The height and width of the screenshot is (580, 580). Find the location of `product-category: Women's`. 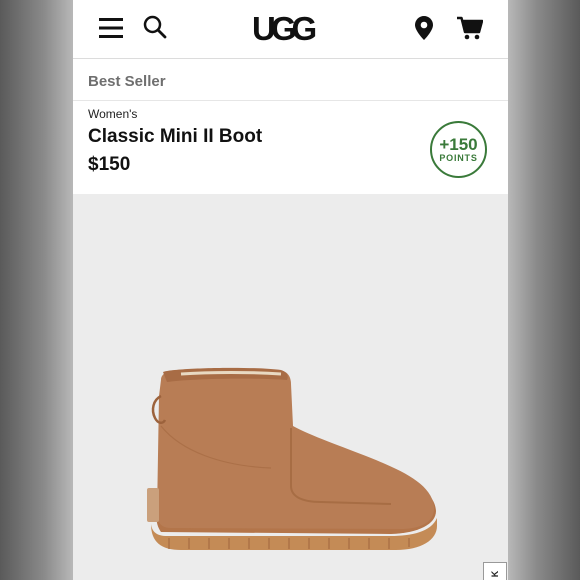

product-category: Women's is located at coordinates (113, 114).